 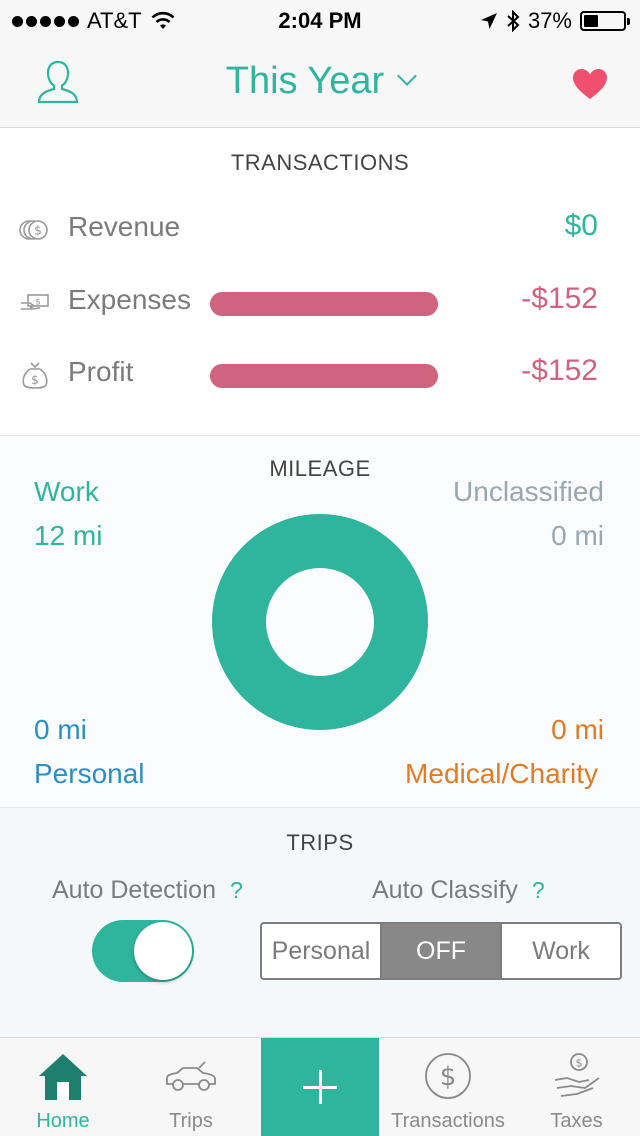 I want to click on battery-percent: 37%, so click(x=549, y=20).